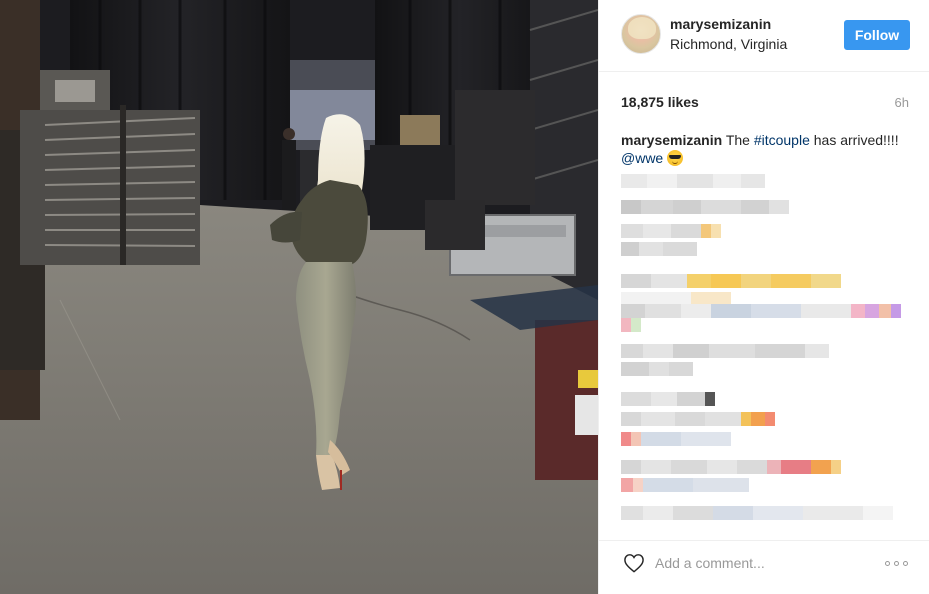  Describe the element at coordinates (739, 140) in the screenshot. I see `caption-text-before: The` at that location.